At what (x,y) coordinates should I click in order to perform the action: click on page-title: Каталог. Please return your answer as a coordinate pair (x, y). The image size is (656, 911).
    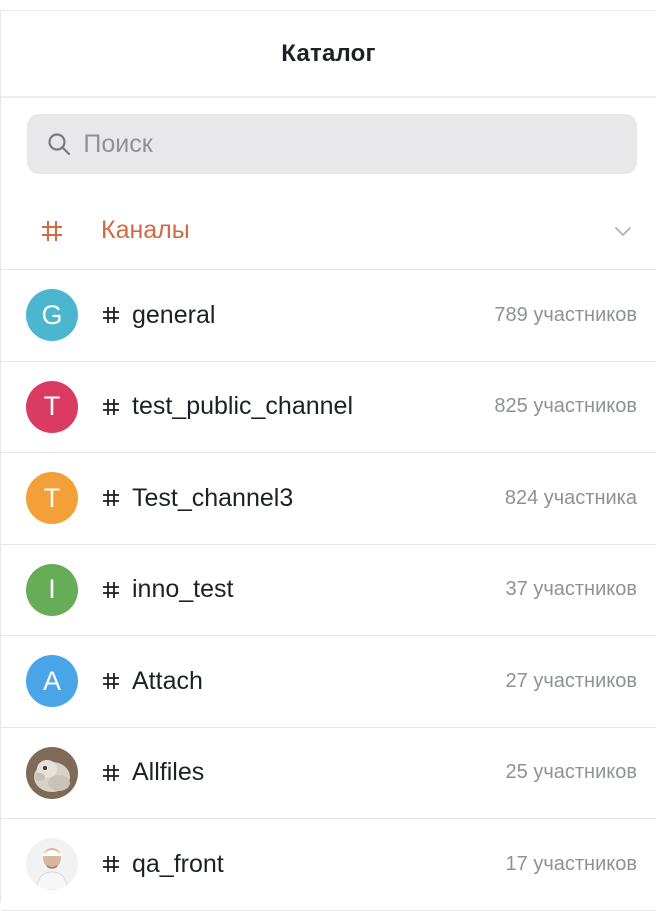
    Looking at the image, I should click on (328, 53).